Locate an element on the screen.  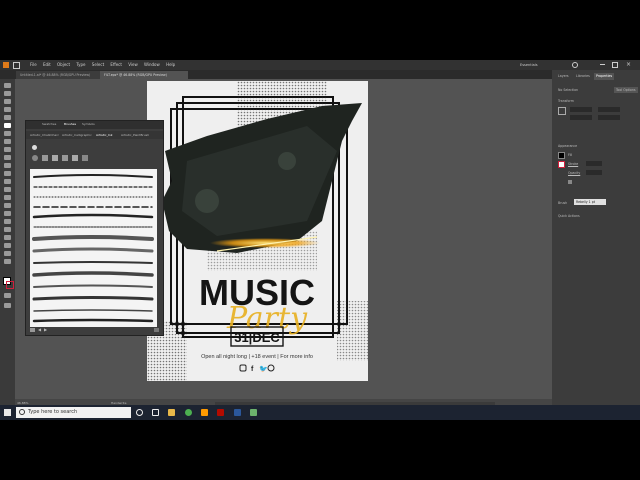
stroke-weight-field is located at coordinates (594, 163).